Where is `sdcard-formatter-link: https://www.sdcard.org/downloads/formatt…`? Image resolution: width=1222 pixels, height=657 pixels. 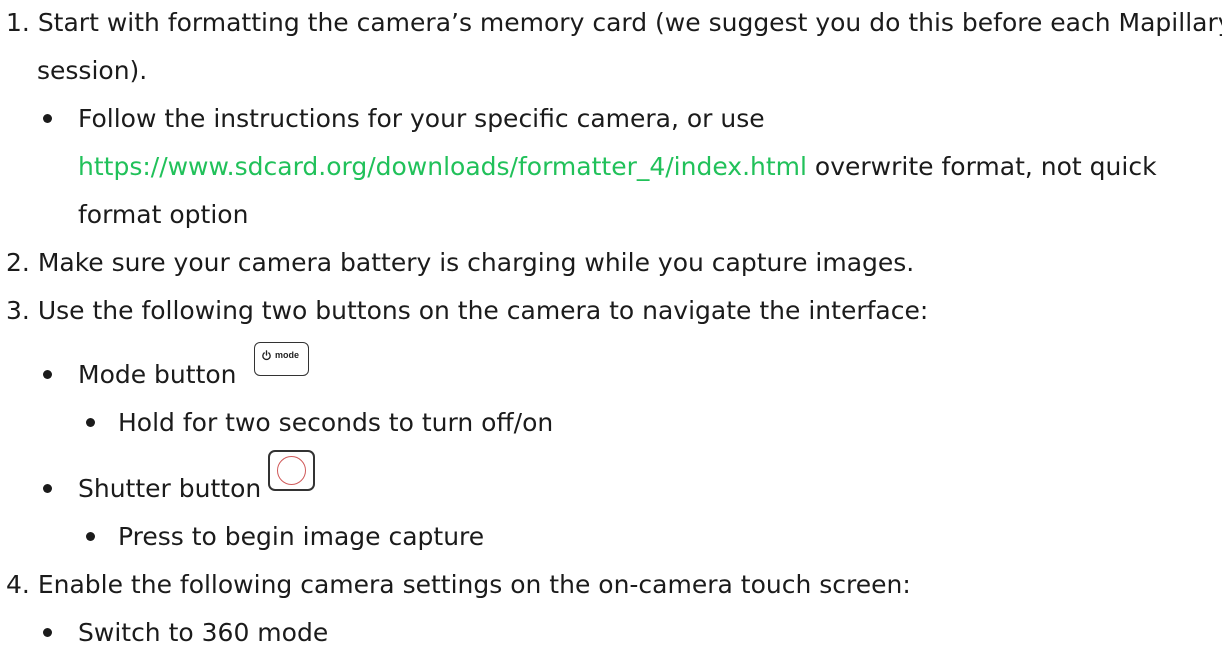 sdcard-formatter-link: https://www.sdcard.org/downloads/formatt… is located at coordinates (442, 166).